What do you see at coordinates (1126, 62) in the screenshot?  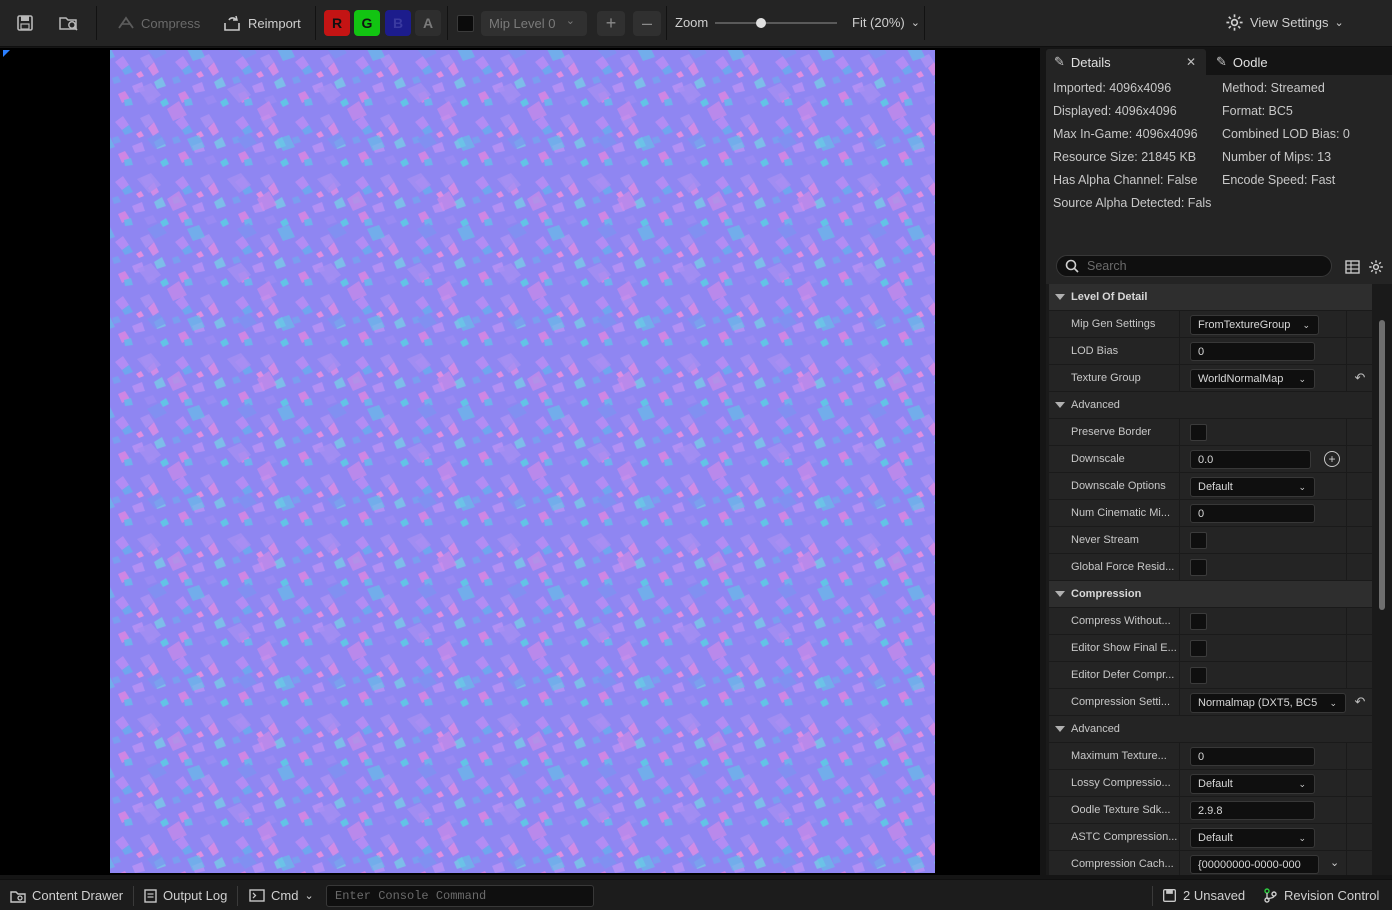 I see `tab-details: ✎ Details ✕` at bounding box center [1126, 62].